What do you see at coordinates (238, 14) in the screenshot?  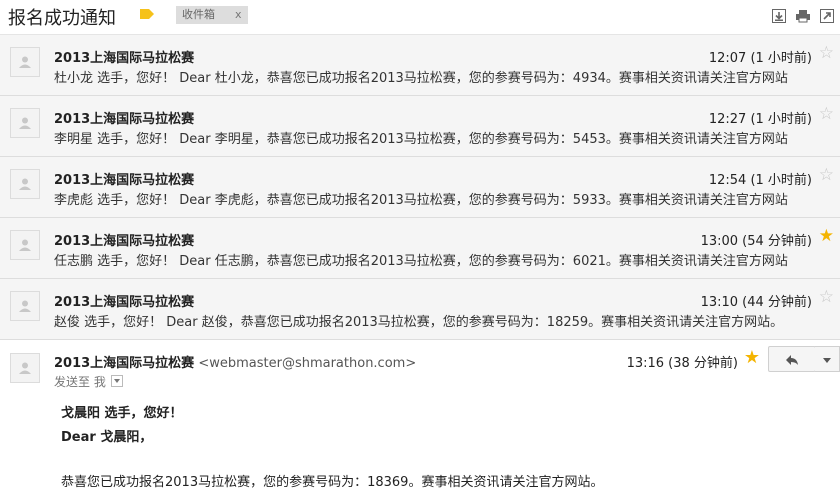 I see `remove-label-button: x` at bounding box center [238, 14].